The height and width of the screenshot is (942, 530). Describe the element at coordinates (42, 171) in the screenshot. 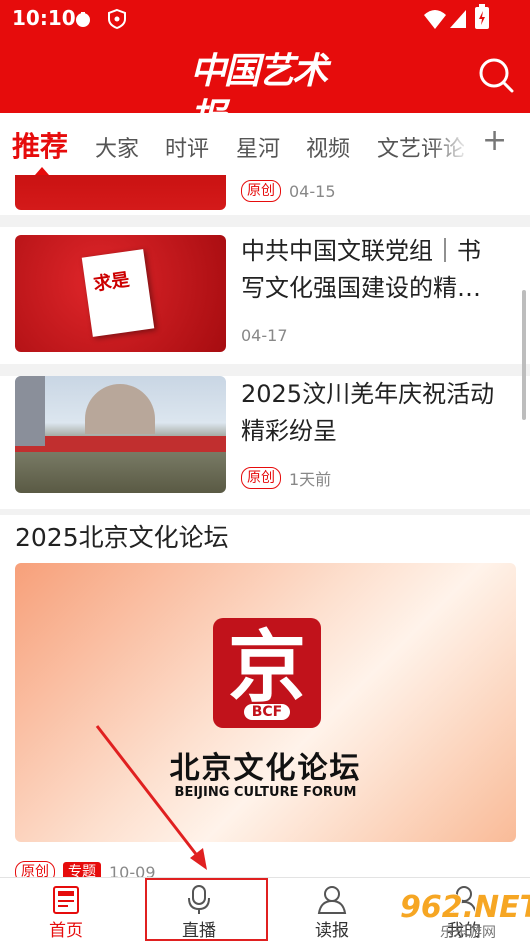

I see `active-tab-indicator` at that location.